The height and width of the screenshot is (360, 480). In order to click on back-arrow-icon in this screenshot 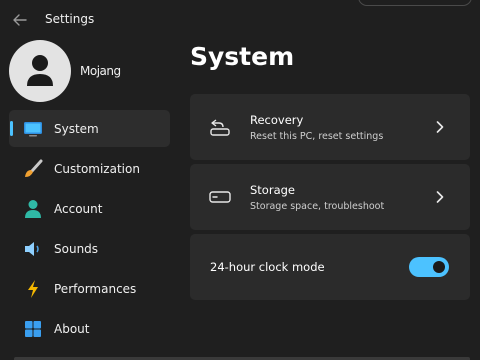, I will do `click(20, 20)`.